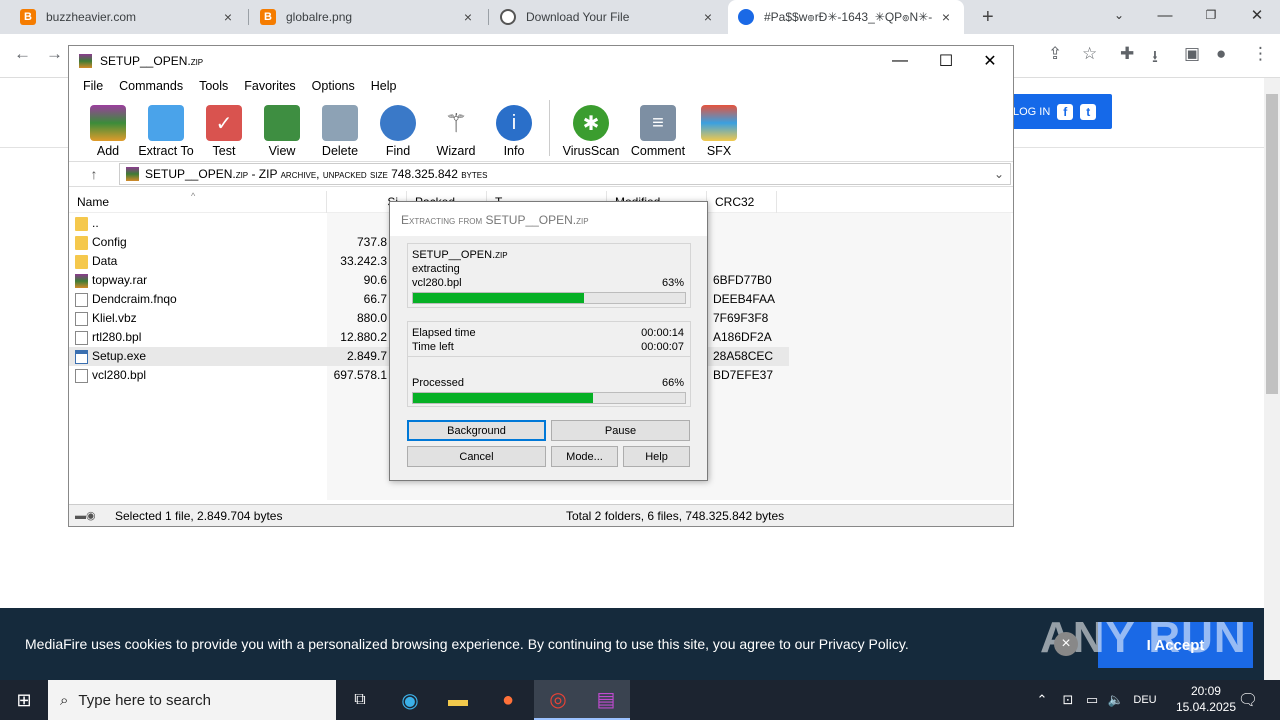 The image size is (1280, 720). Describe the element at coordinates (384, 86) in the screenshot. I see `menu-help: Help` at that location.